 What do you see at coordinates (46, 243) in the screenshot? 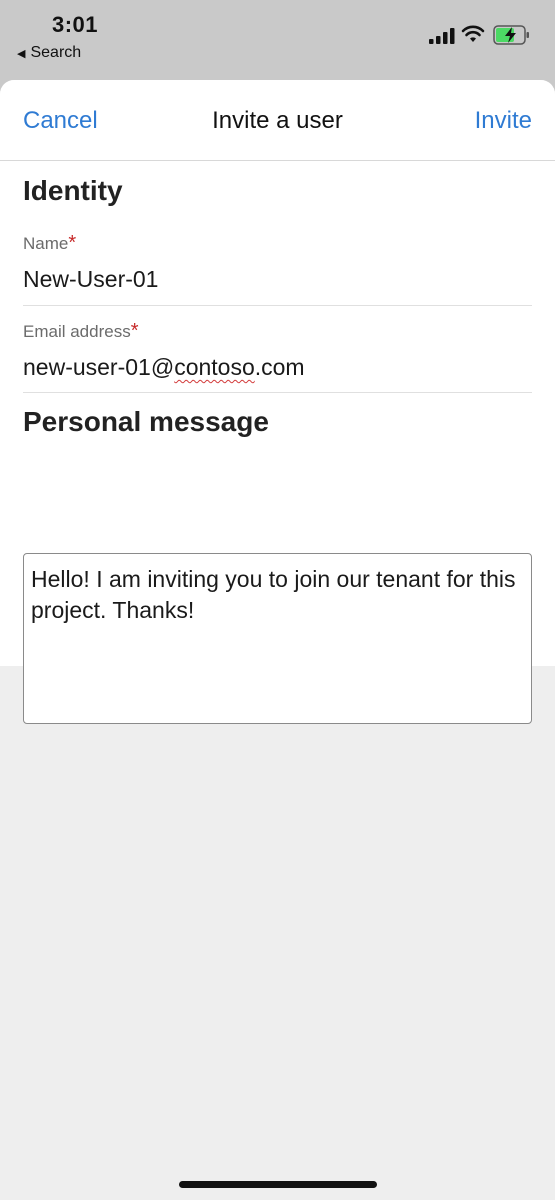
I see `name-label-text: Name` at bounding box center [46, 243].